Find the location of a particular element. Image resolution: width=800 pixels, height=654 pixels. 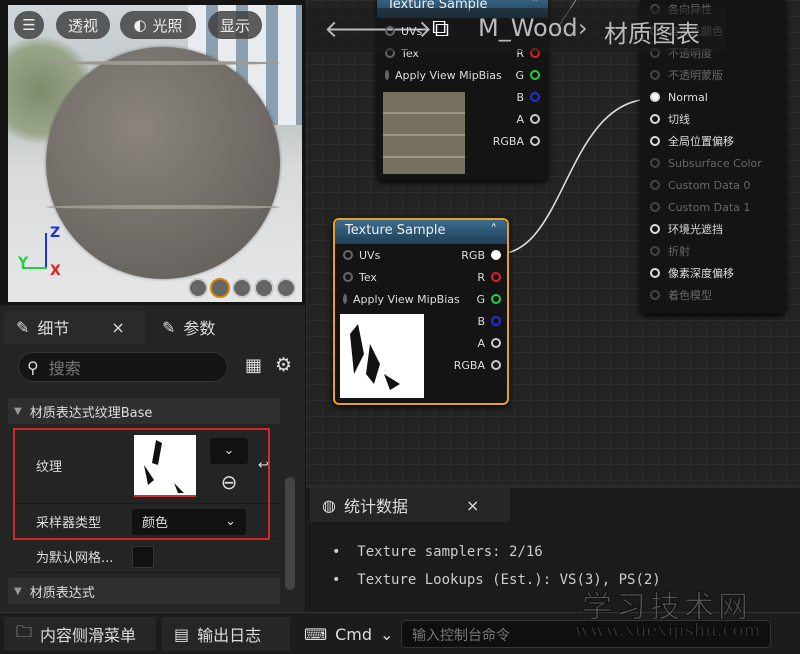

pencil-icon: ✎ is located at coordinates (169, 327).